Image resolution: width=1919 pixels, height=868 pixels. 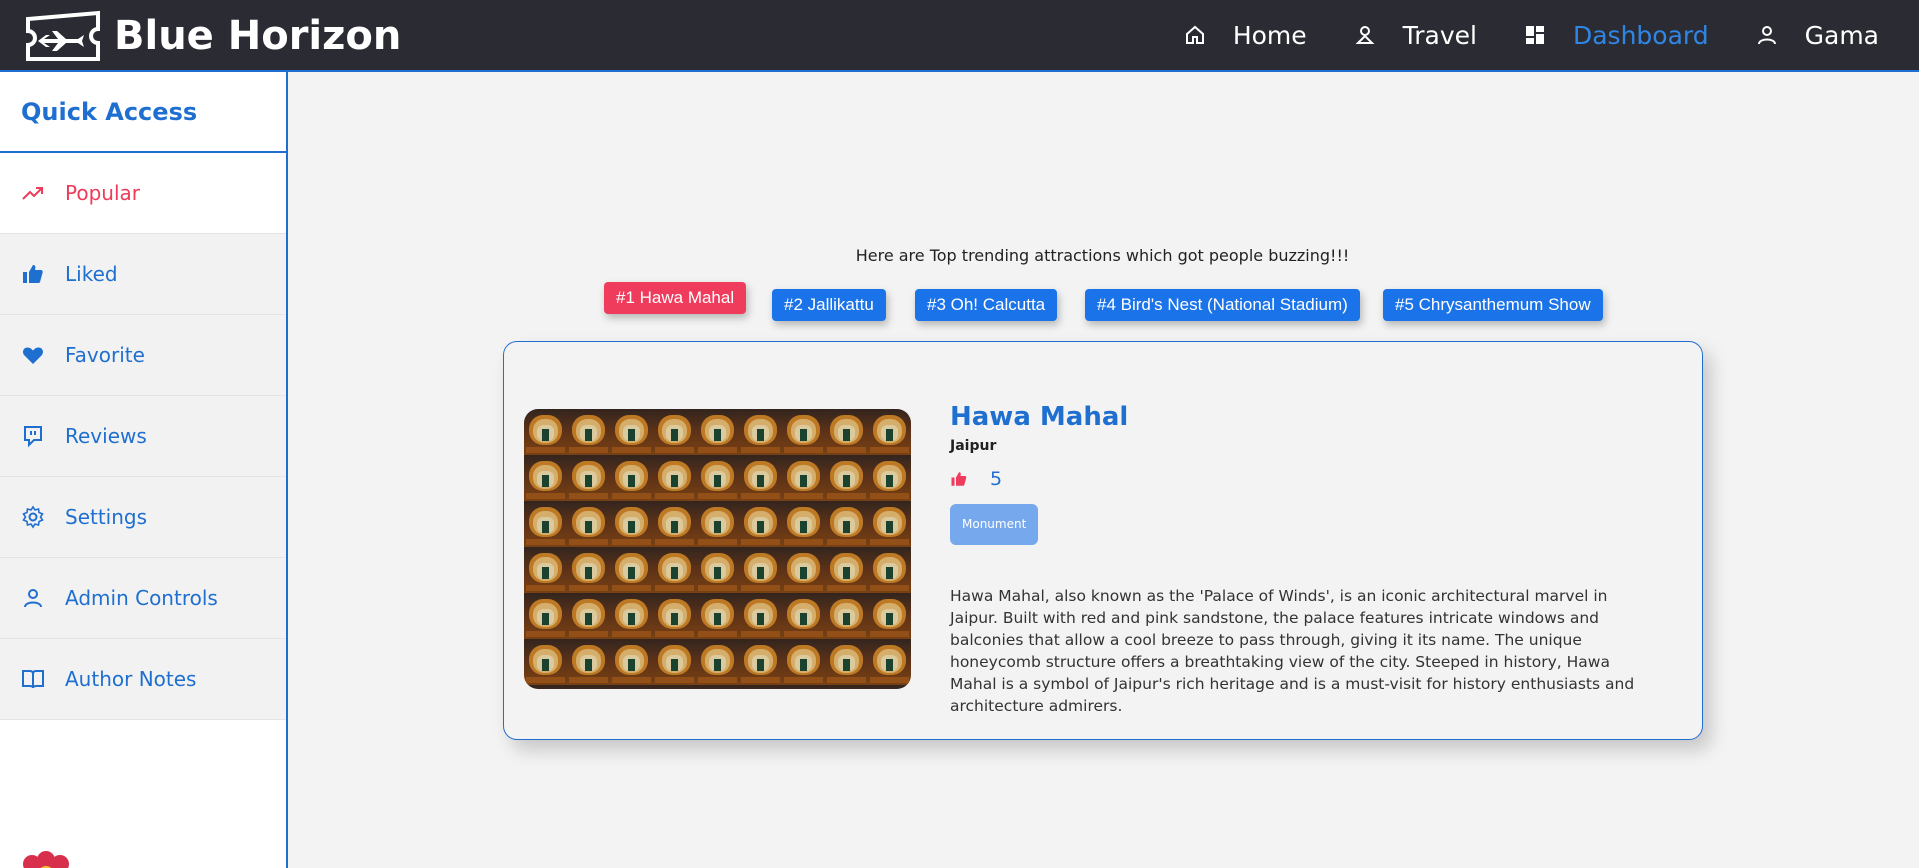 What do you see at coordinates (675, 298) in the screenshot?
I see `chip-rank-1: #1 Hawa Mahal` at bounding box center [675, 298].